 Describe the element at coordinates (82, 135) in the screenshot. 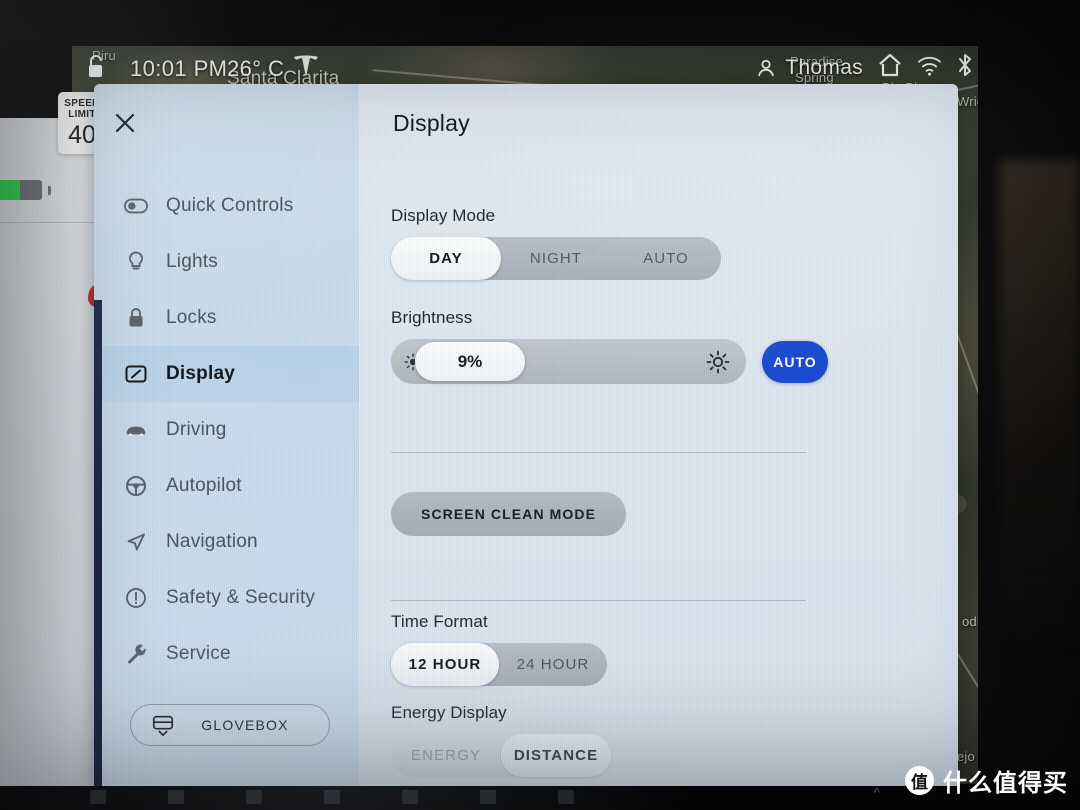

I see `speed-limit-value: 40` at that location.